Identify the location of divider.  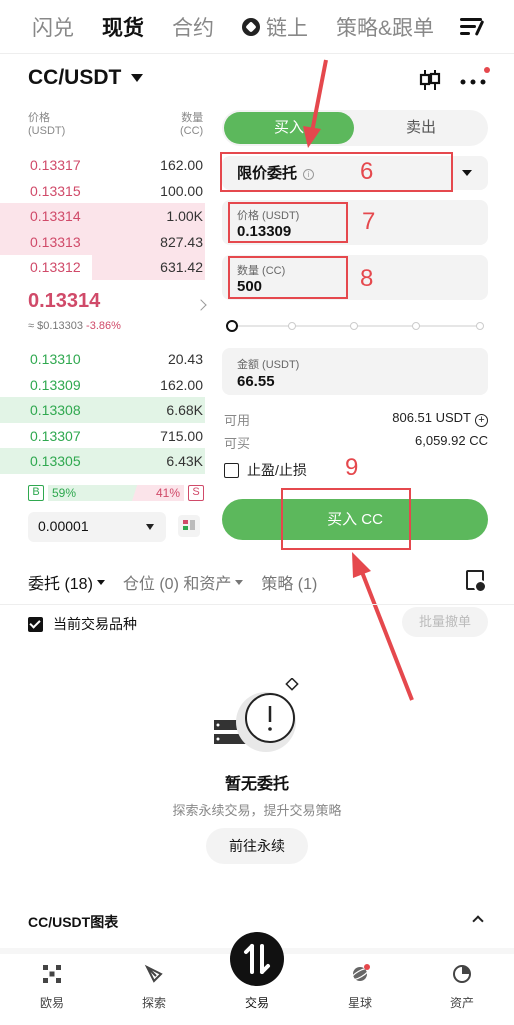
(257, 604).